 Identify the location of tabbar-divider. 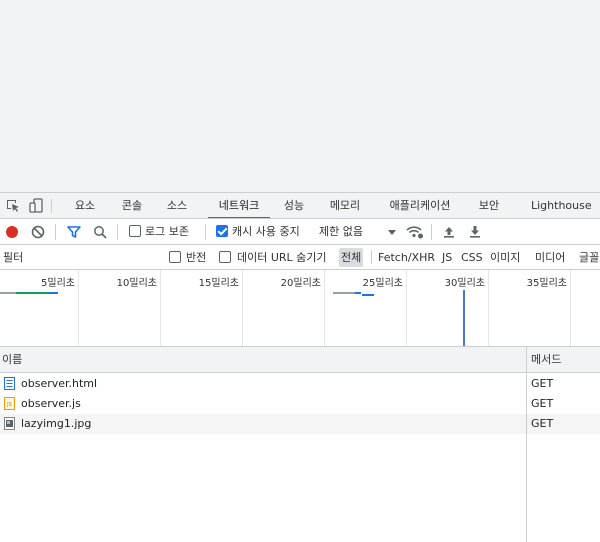
(51, 206).